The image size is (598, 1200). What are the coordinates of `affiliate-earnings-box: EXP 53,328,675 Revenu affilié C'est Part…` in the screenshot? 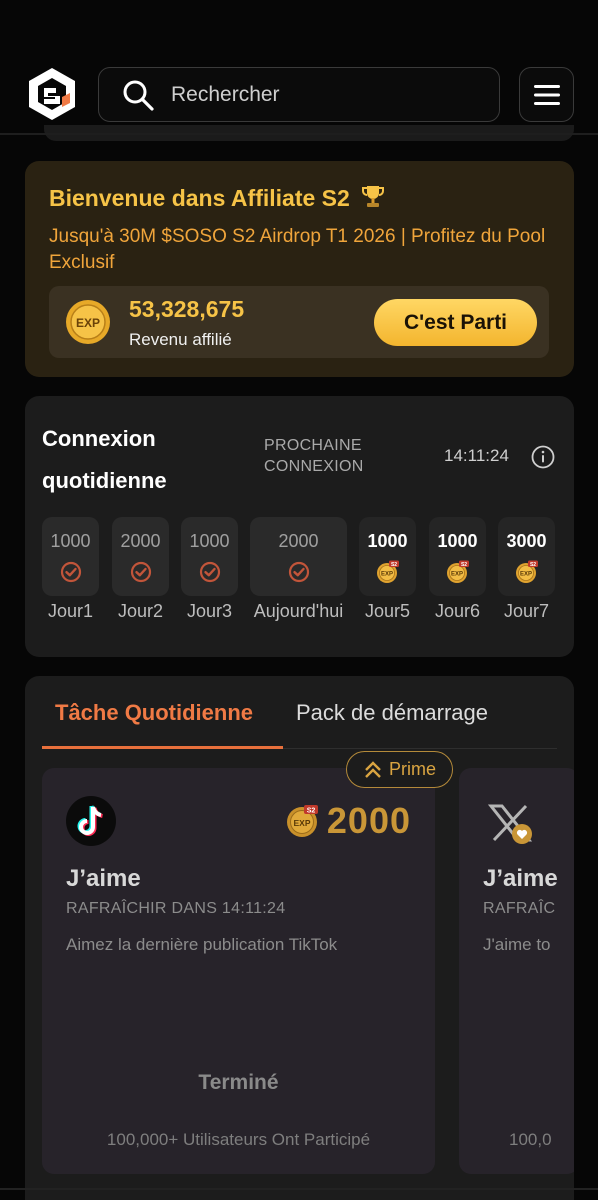 It's located at (299, 322).